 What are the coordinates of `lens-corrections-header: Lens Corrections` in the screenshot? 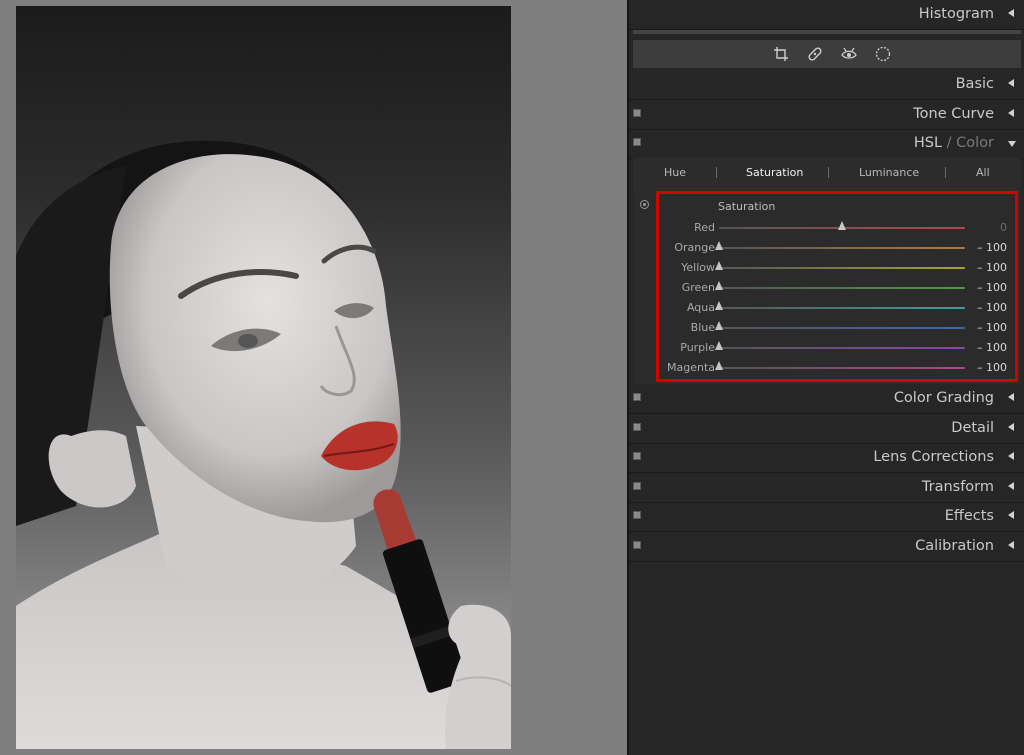 It's located at (826, 458).